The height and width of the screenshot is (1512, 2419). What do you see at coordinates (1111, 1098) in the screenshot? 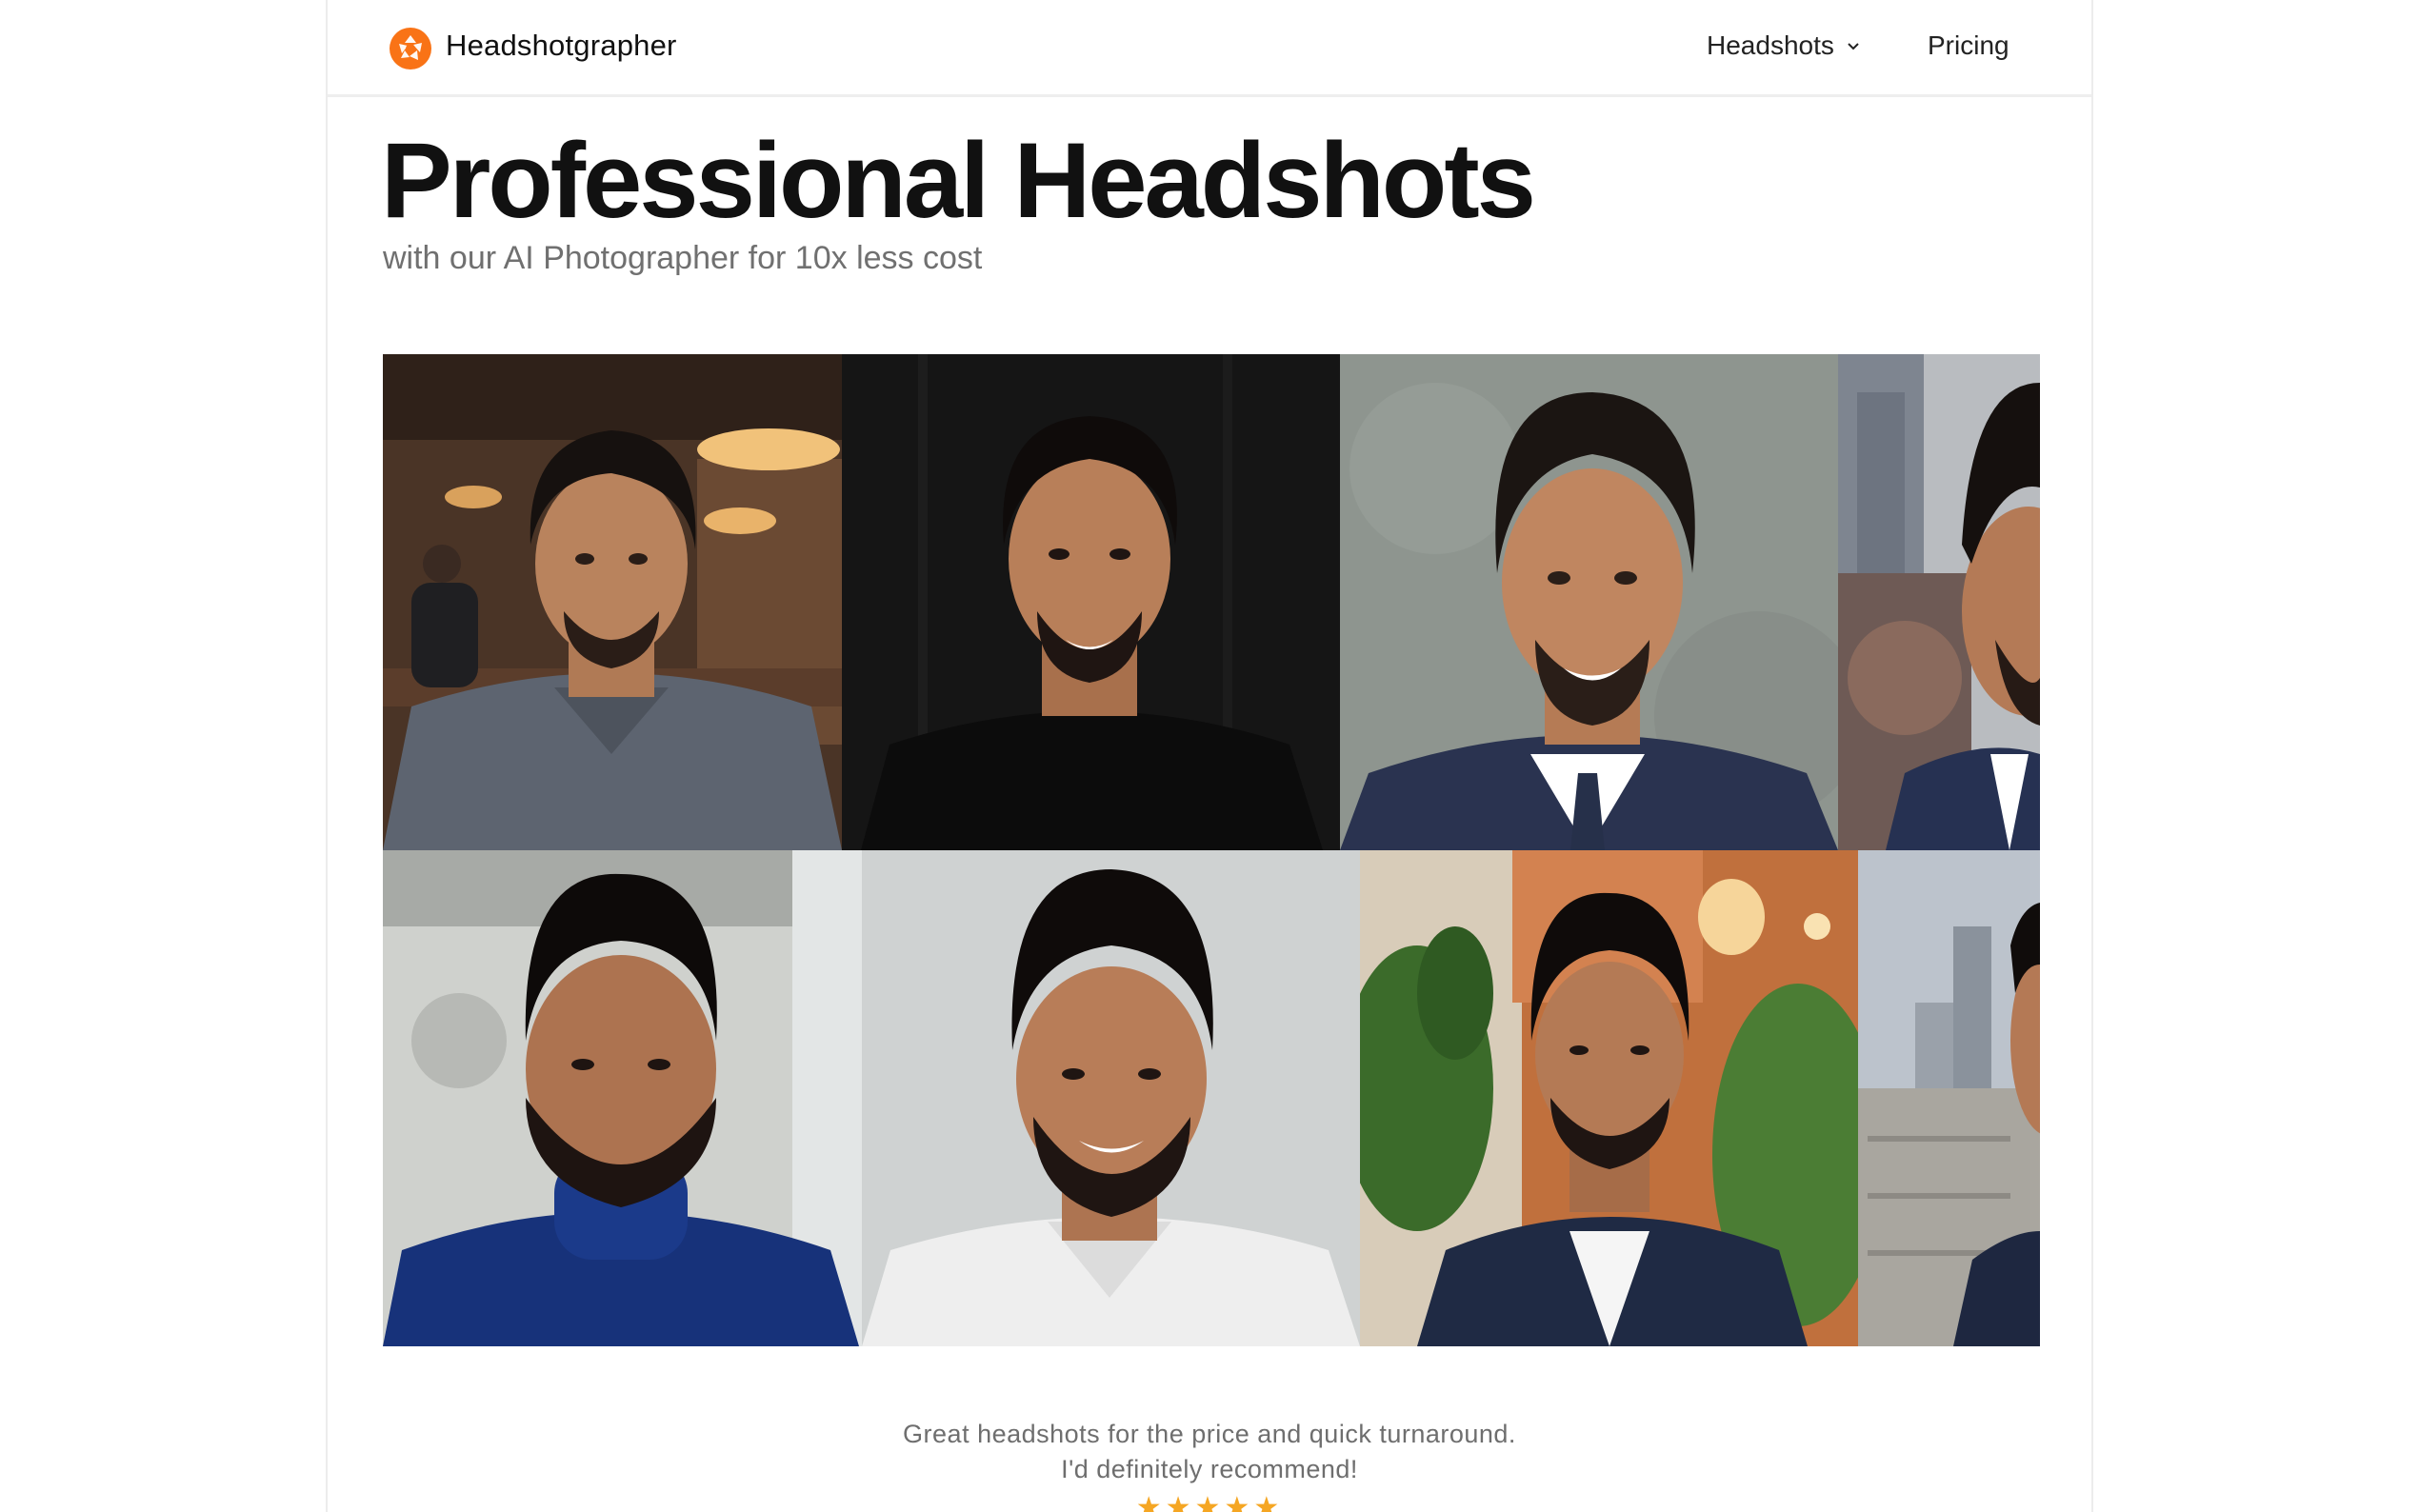
I see `headshot-photo-white-shirt` at bounding box center [1111, 1098].